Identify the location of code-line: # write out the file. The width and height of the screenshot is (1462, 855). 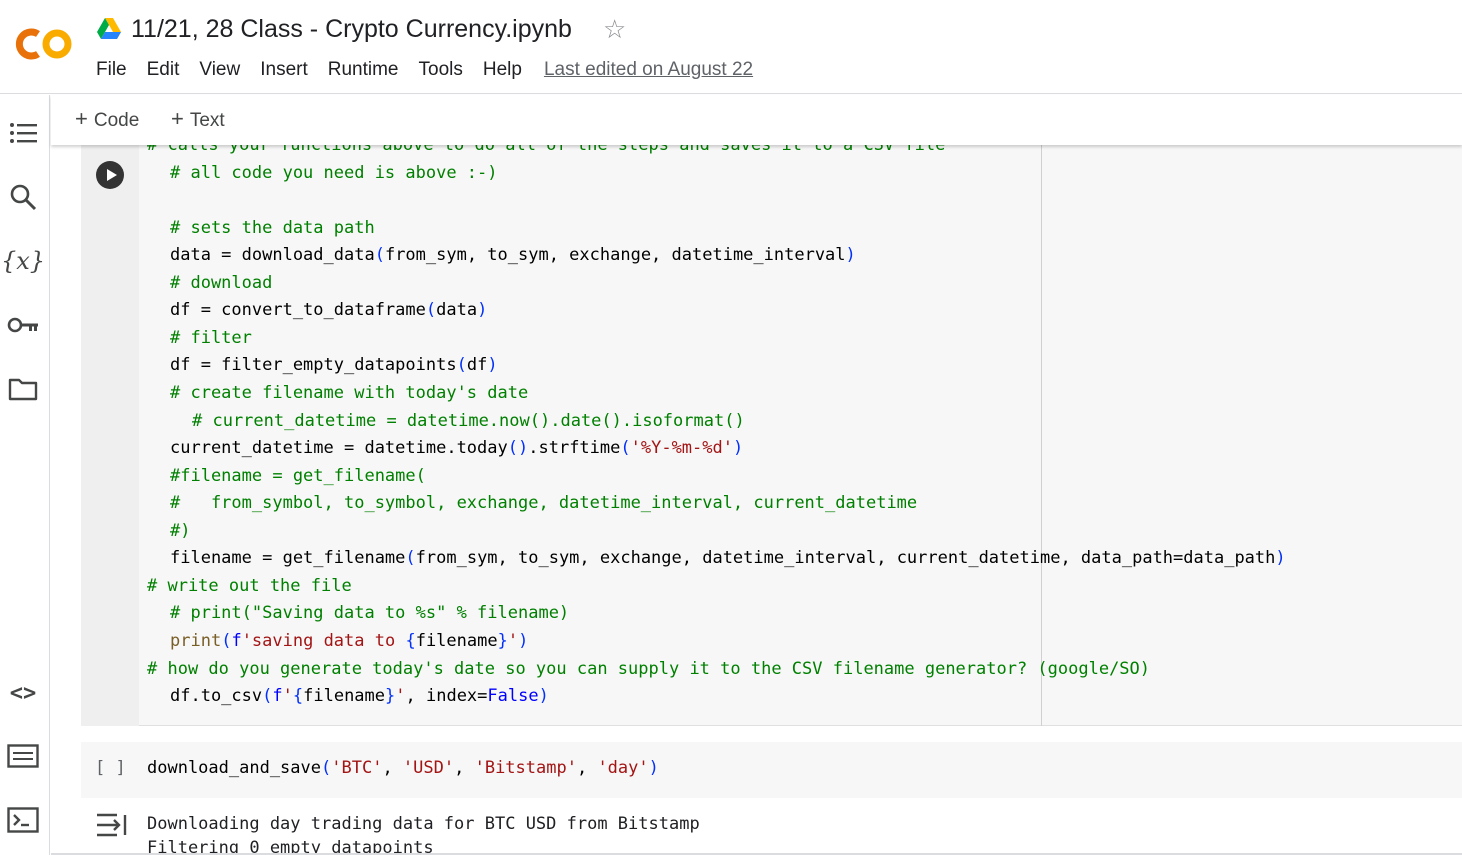
(249, 586).